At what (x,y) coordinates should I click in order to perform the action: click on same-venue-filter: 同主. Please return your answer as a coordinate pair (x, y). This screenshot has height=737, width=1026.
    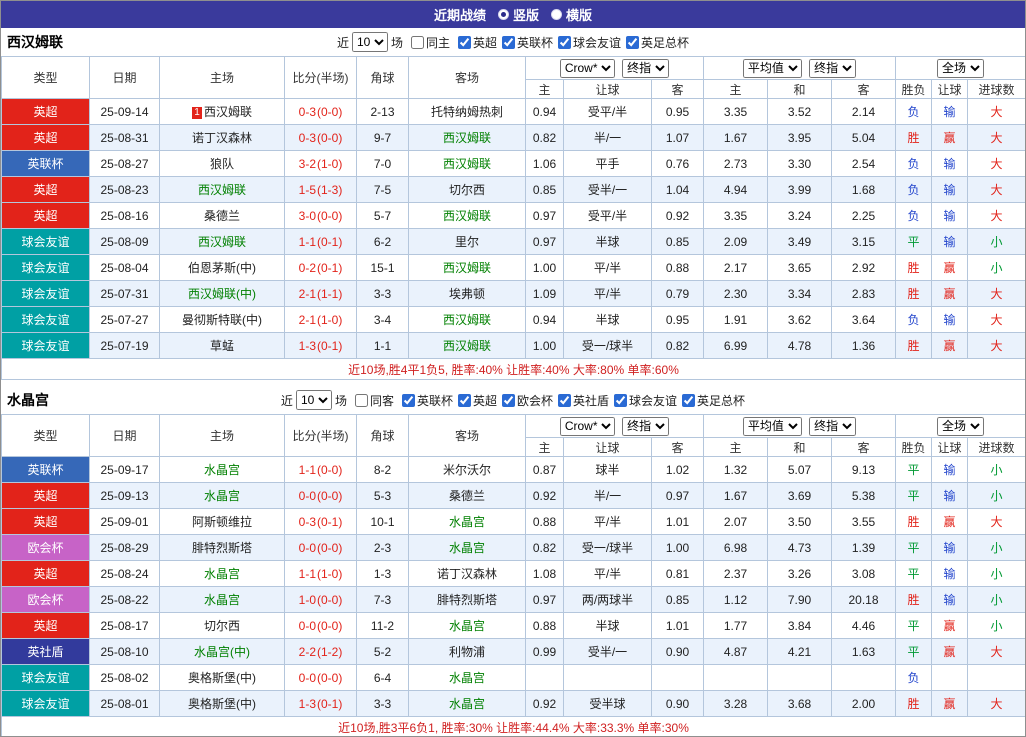
    Looking at the image, I should click on (428, 42).